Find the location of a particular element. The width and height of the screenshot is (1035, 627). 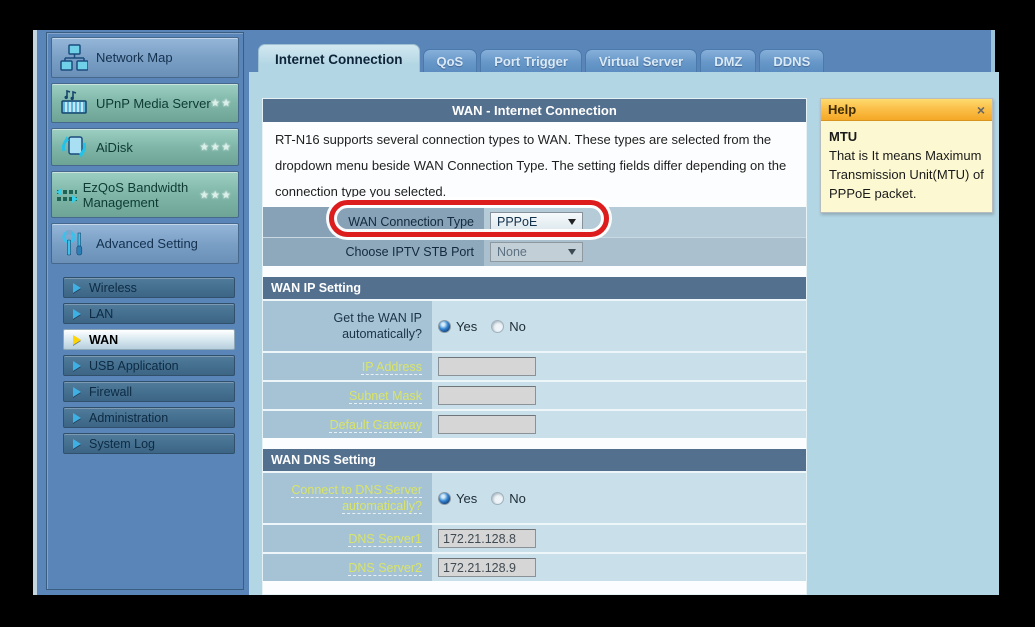

table-row: Choose IPTV STB Port None is located at coordinates (534, 251).